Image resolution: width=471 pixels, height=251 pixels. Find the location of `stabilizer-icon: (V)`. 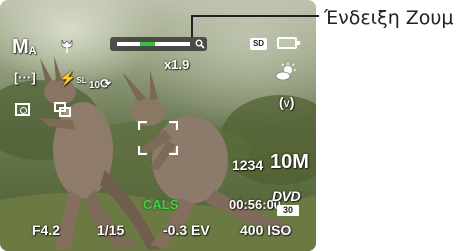

stabilizer-icon: (V) is located at coordinates (287, 102).